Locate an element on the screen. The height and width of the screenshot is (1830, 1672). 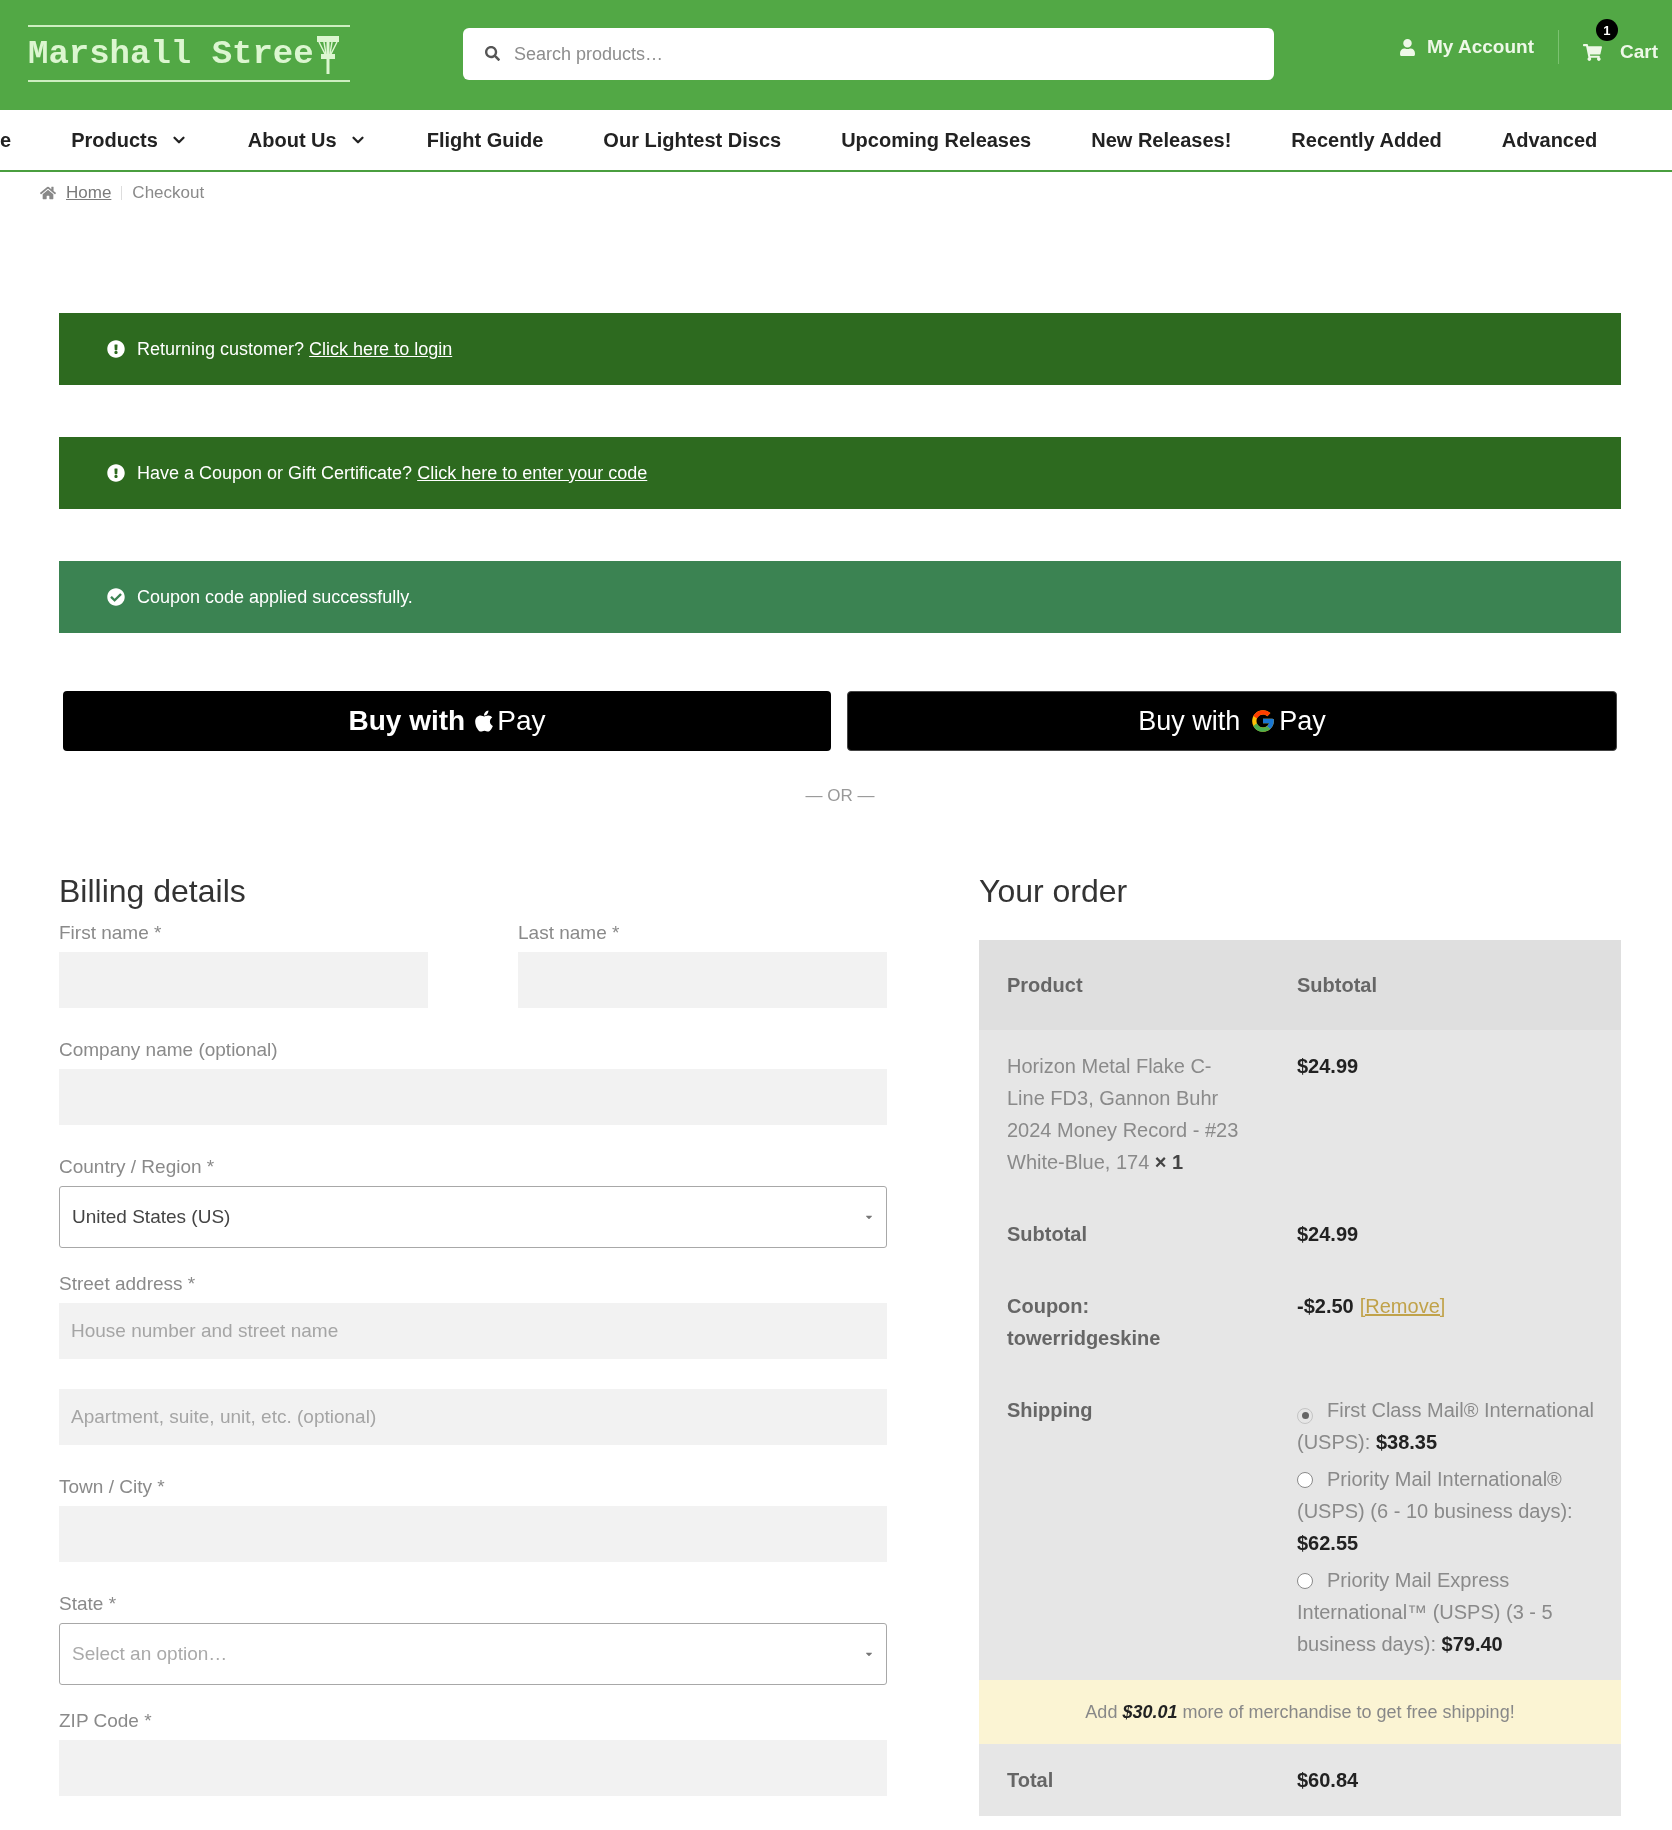
user-icon is located at coordinates (1407, 47).